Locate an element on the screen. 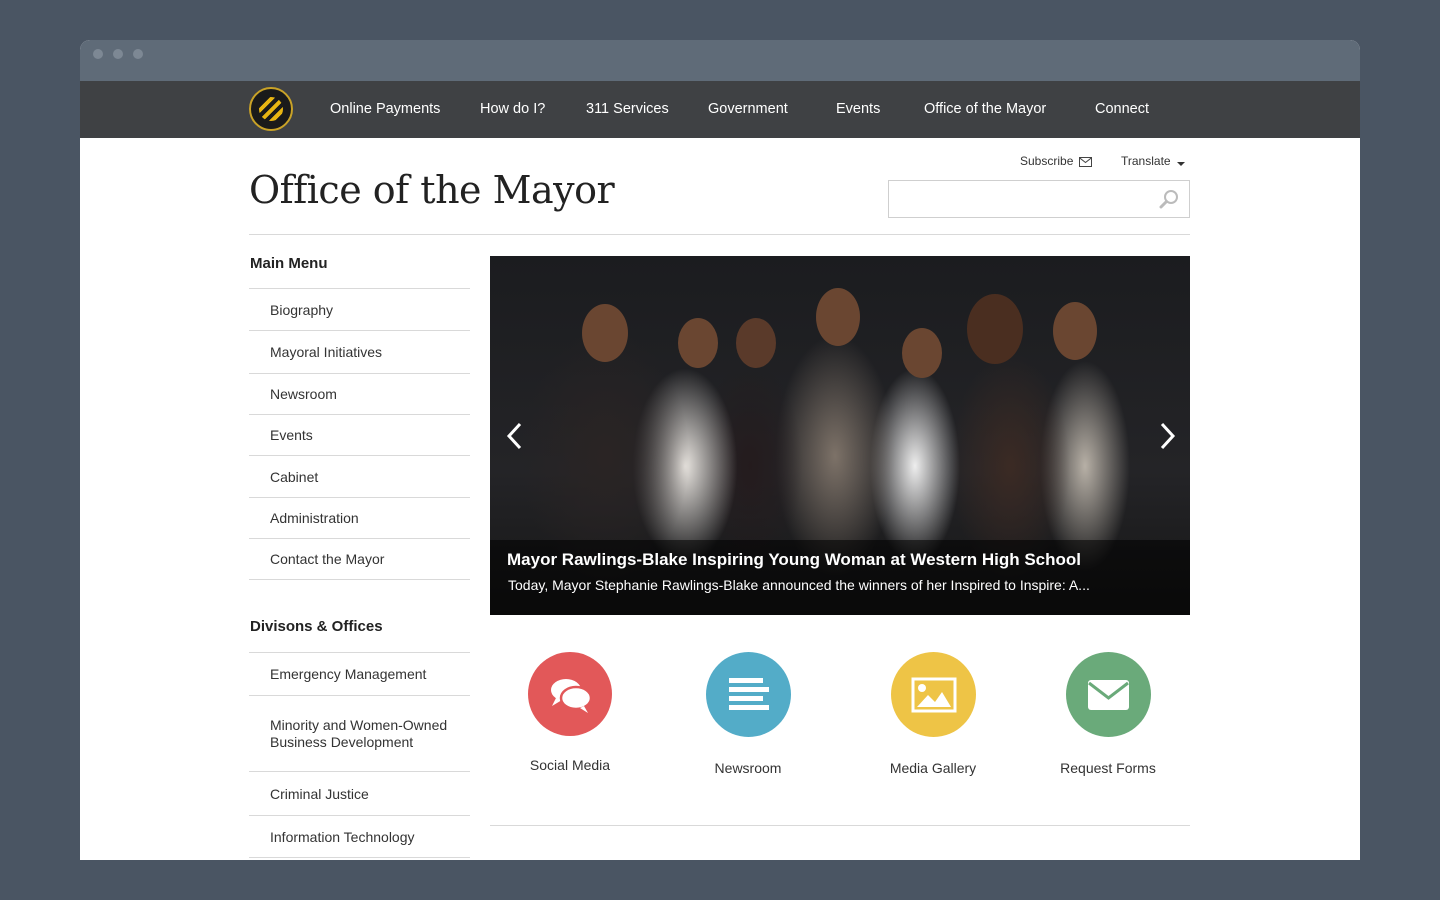  feature-label-media-gallery: Media Gallery is located at coordinates (933, 768).